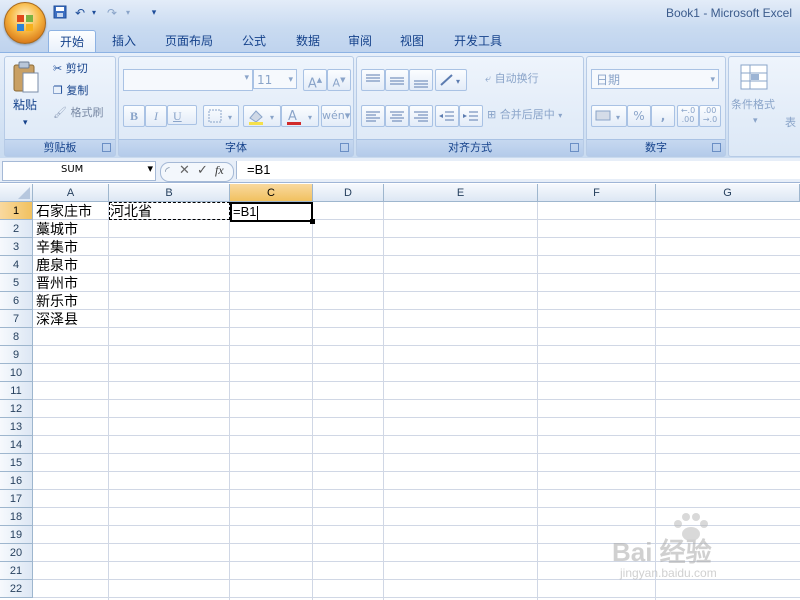  What do you see at coordinates (57, 230) in the screenshot?
I see `cell-A2: 藁城市` at bounding box center [57, 230].